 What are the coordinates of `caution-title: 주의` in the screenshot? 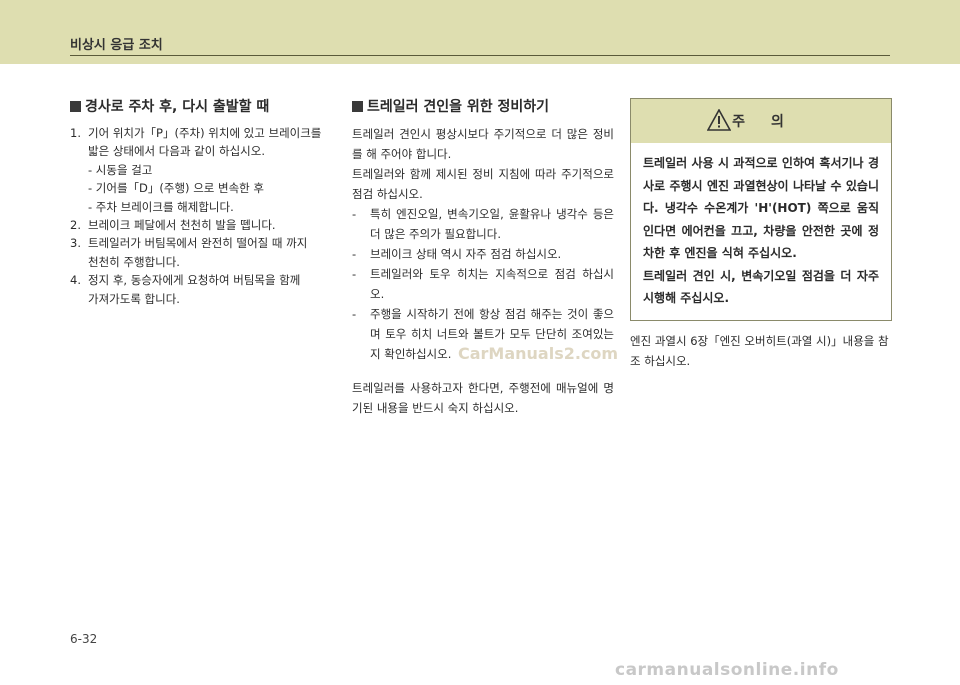 It's located at (771, 122).